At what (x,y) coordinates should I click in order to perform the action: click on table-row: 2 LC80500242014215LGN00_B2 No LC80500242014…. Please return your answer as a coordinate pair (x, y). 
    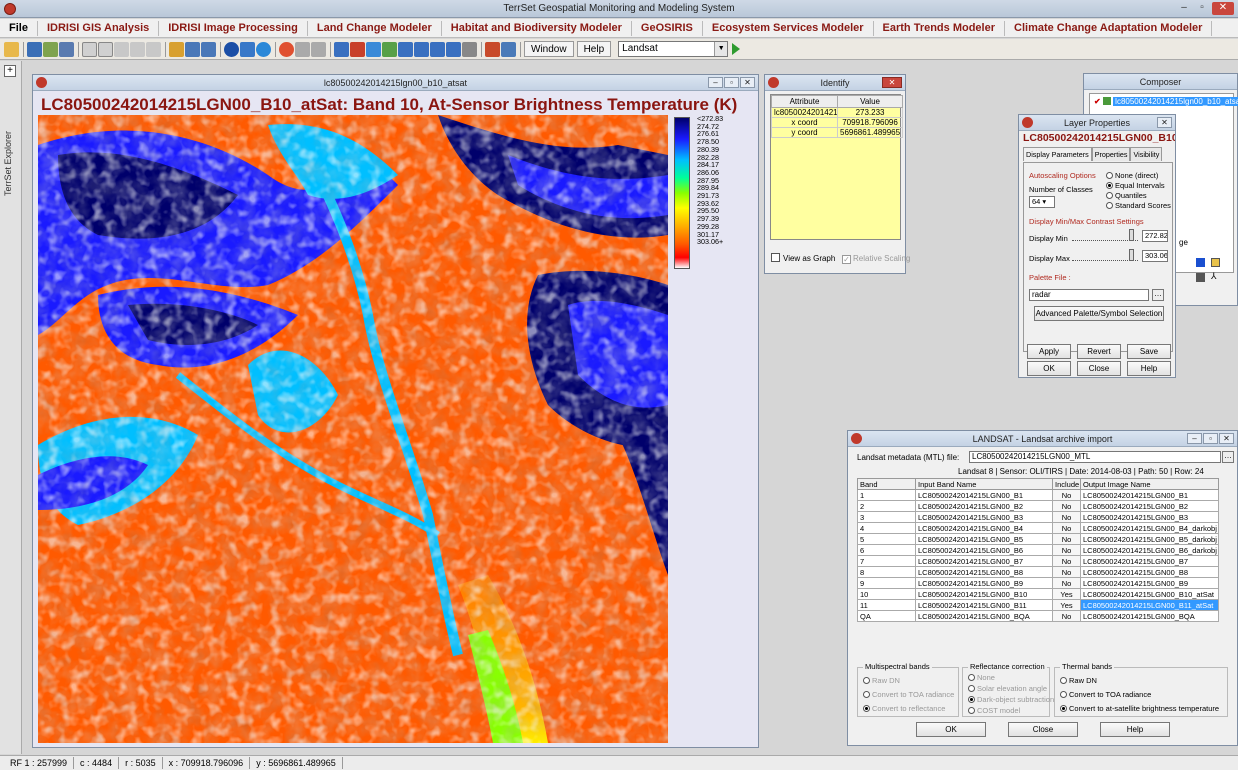
    Looking at the image, I should click on (1038, 506).